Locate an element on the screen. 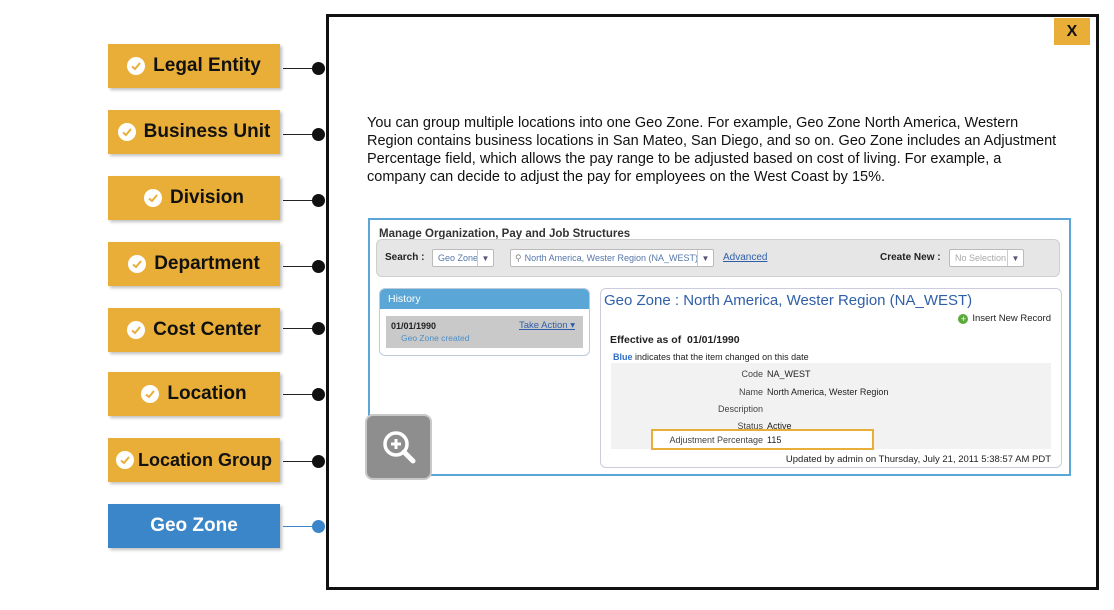 This screenshot has height=610, width=1114. nav-item-label: Division is located at coordinates (207, 197).